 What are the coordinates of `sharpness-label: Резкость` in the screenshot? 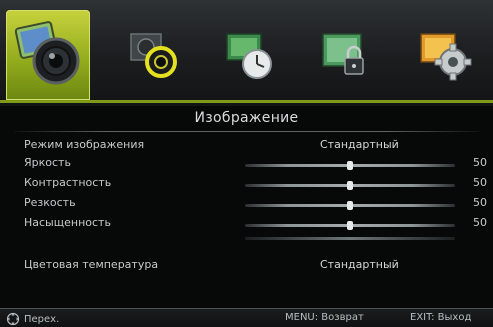 It's located at (50, 202).